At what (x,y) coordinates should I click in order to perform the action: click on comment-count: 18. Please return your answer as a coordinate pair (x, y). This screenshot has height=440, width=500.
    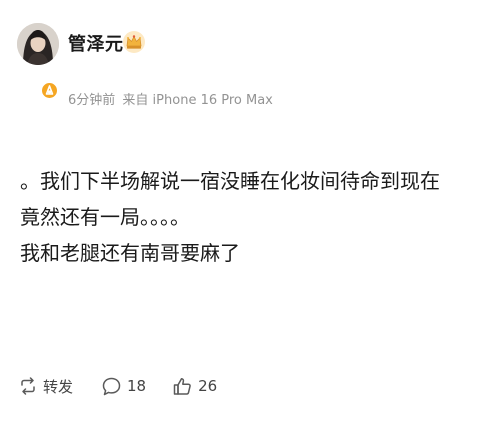
    Looking at the image, I should click on (137, 386).